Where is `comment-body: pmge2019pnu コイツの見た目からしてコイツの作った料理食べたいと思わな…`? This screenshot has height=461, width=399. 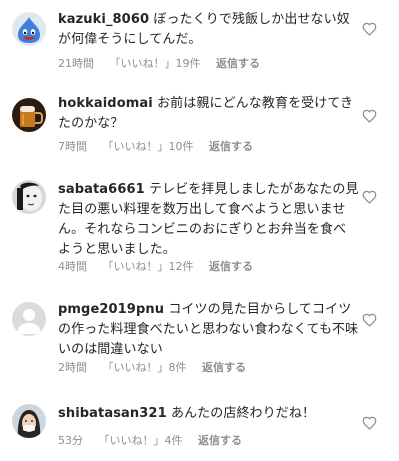
comment-body: pmge2019pnu コイツの見た目からしてコイツの作った料理食べたいと思わな… is located at coordinates (208, 330).